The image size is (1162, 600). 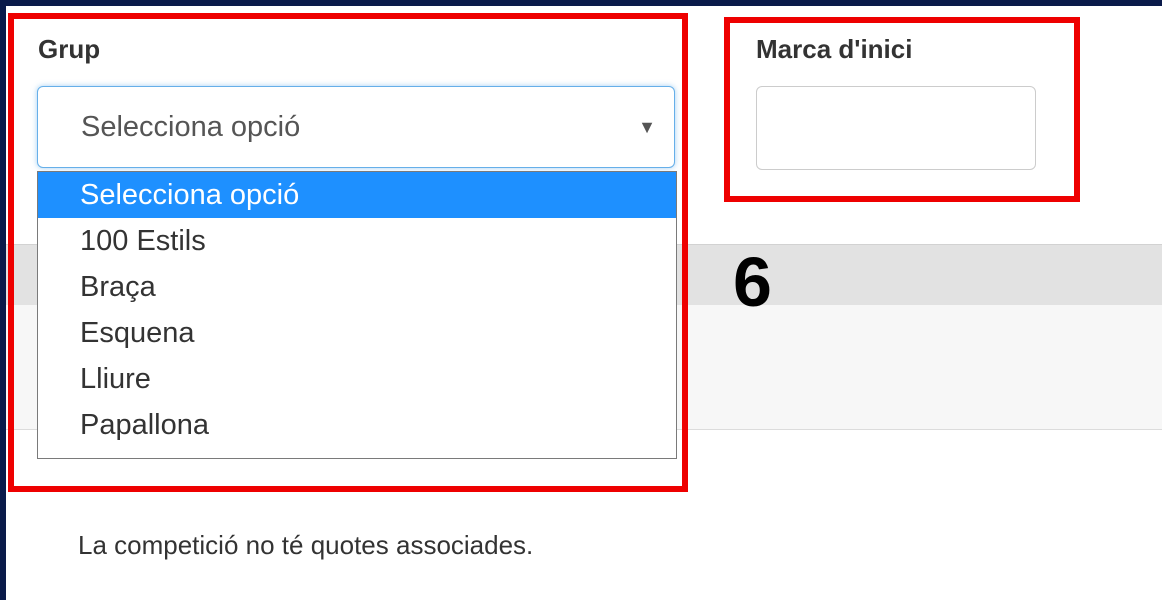 I want to click on highlight-box-start-mark, so click(x=902, y=109).